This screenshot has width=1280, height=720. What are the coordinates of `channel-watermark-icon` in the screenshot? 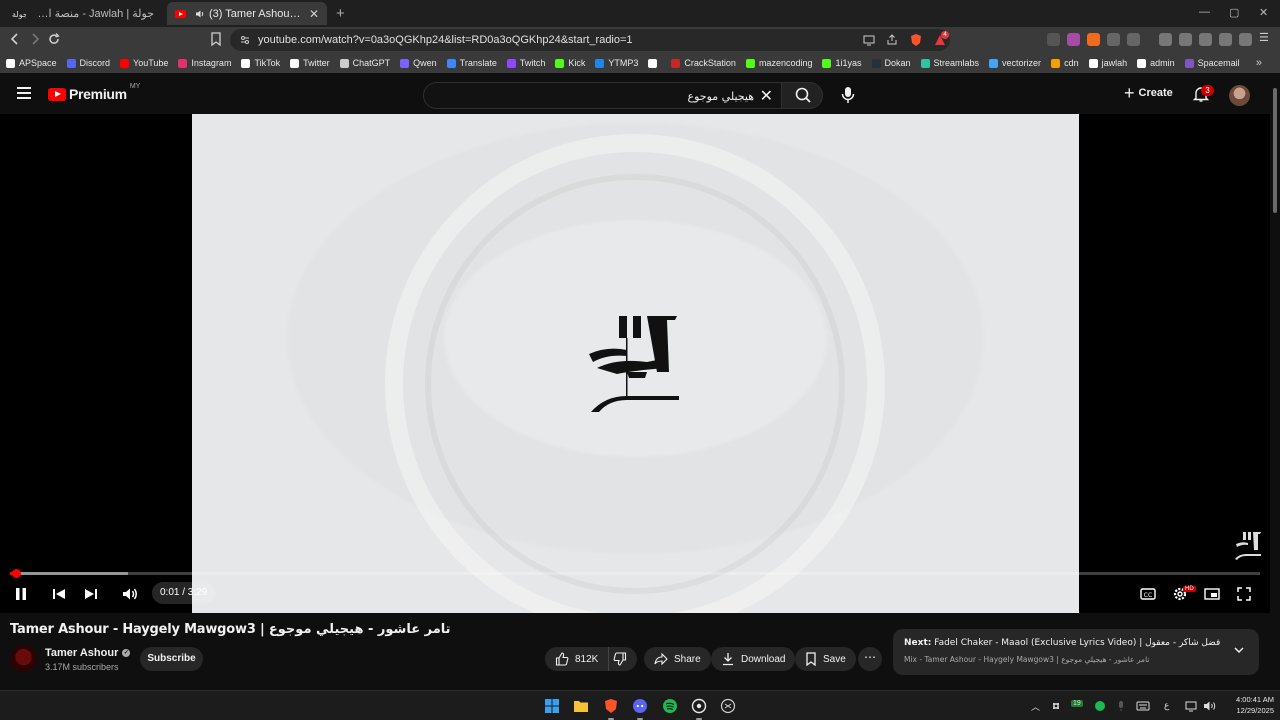 It's located at (1248, 545).